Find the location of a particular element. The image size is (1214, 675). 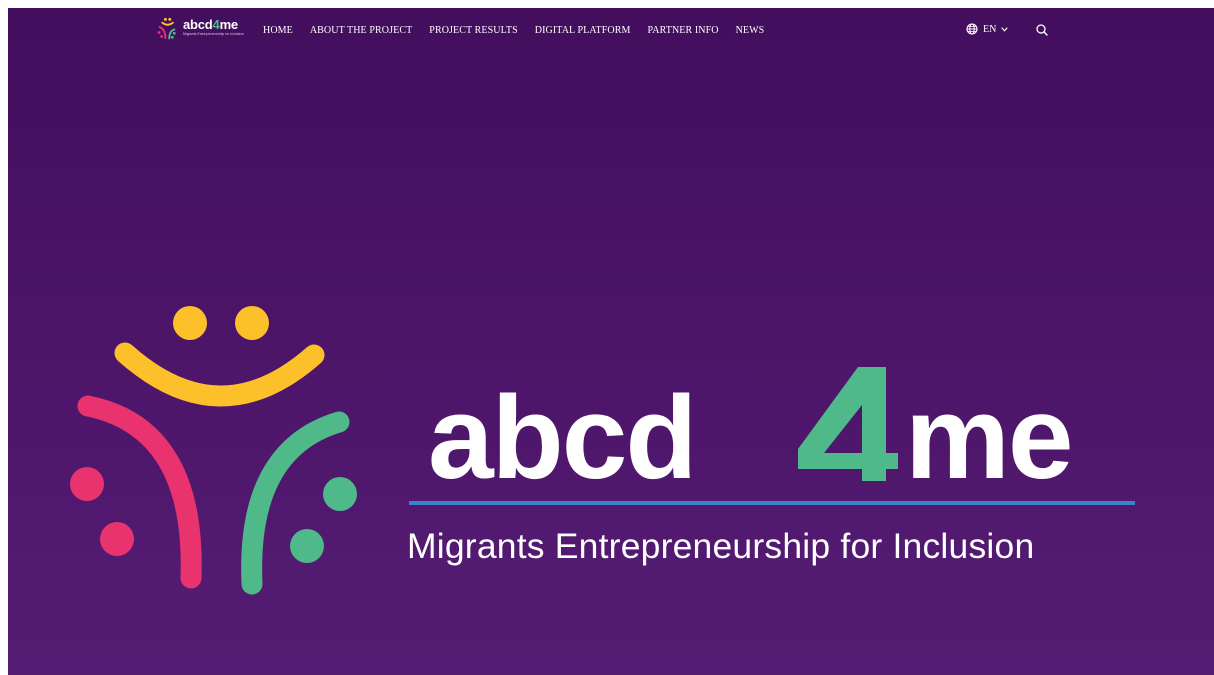

language-selector: EN is located at coordinates (987, 29).